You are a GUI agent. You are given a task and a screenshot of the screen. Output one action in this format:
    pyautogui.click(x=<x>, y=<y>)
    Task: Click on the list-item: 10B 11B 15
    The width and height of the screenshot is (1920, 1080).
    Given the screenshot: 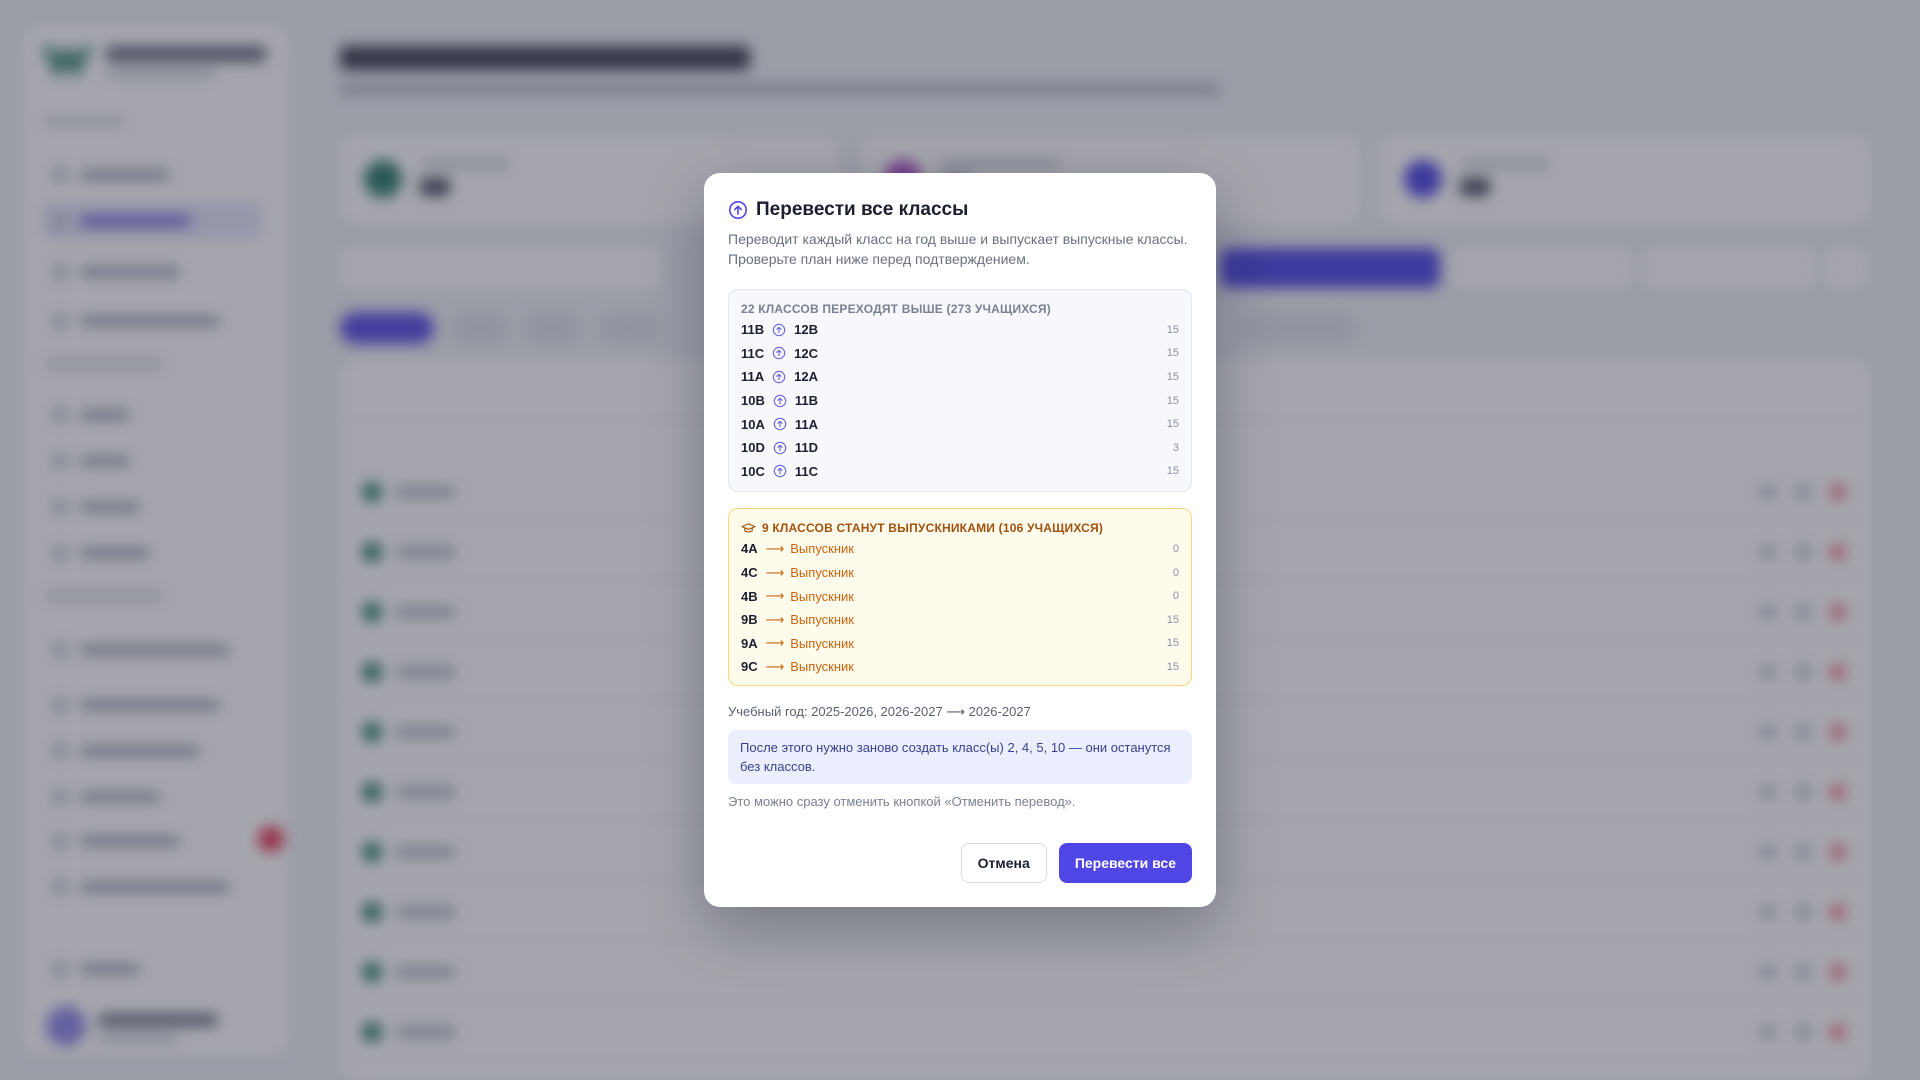 What is the action you would take?
    pyautogui.click(x=960, y=401)
    